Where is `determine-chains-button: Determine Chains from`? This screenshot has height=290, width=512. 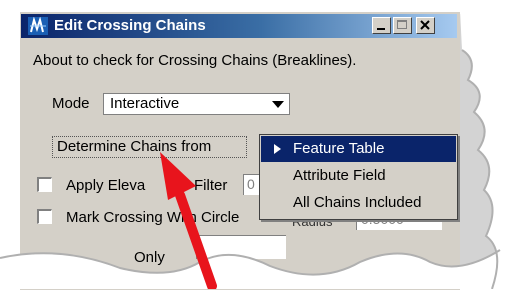
determine-chains-button: Determine Chains from is located at coordinates (149, 147).